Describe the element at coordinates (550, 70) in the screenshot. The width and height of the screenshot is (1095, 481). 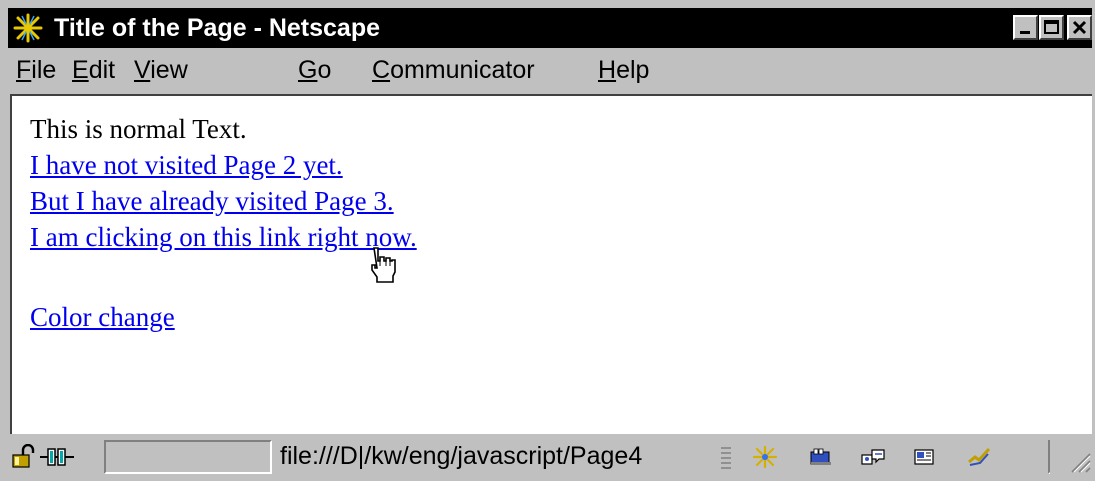
I see `menu-bar: File Edit View Go Communicator Help` at that location.